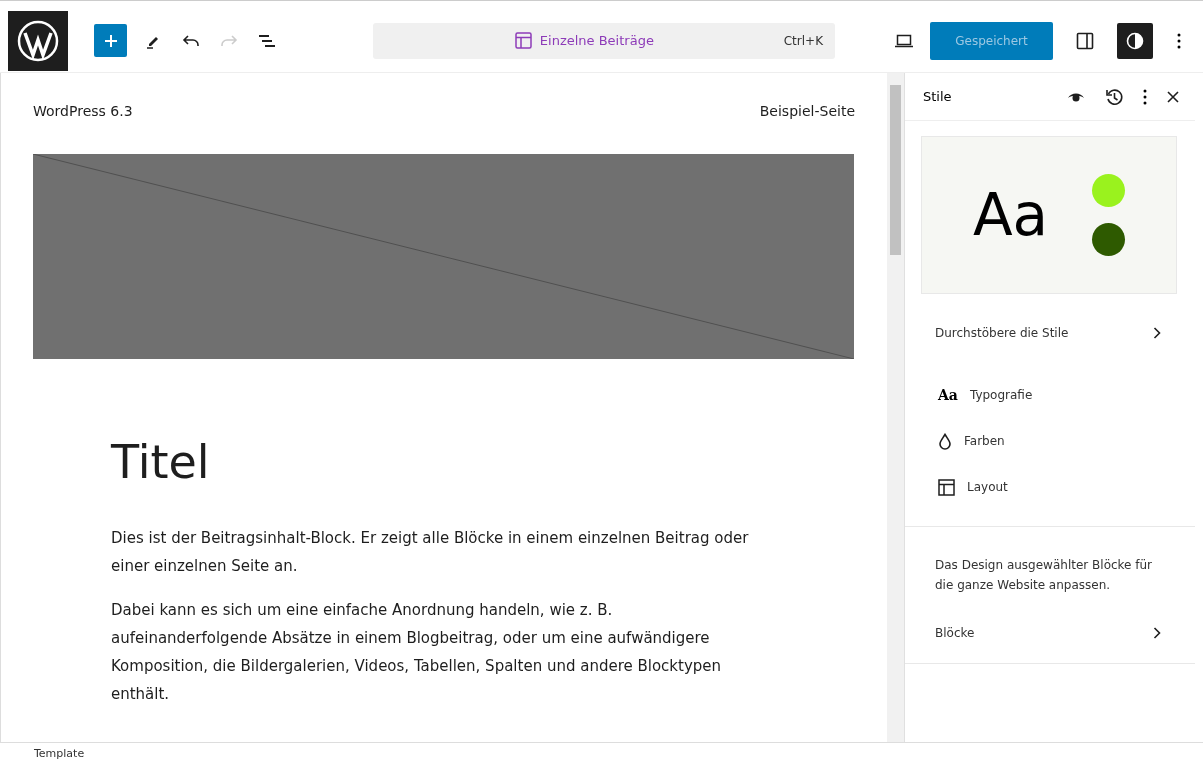 Image resolution: width=1203 pixels, height=763 pixels. What do you see at coordinates (1002, 333) in the screenshot?
I see `browse-label: Durchstöbere die Stile` at bounding box center [1002, 333].